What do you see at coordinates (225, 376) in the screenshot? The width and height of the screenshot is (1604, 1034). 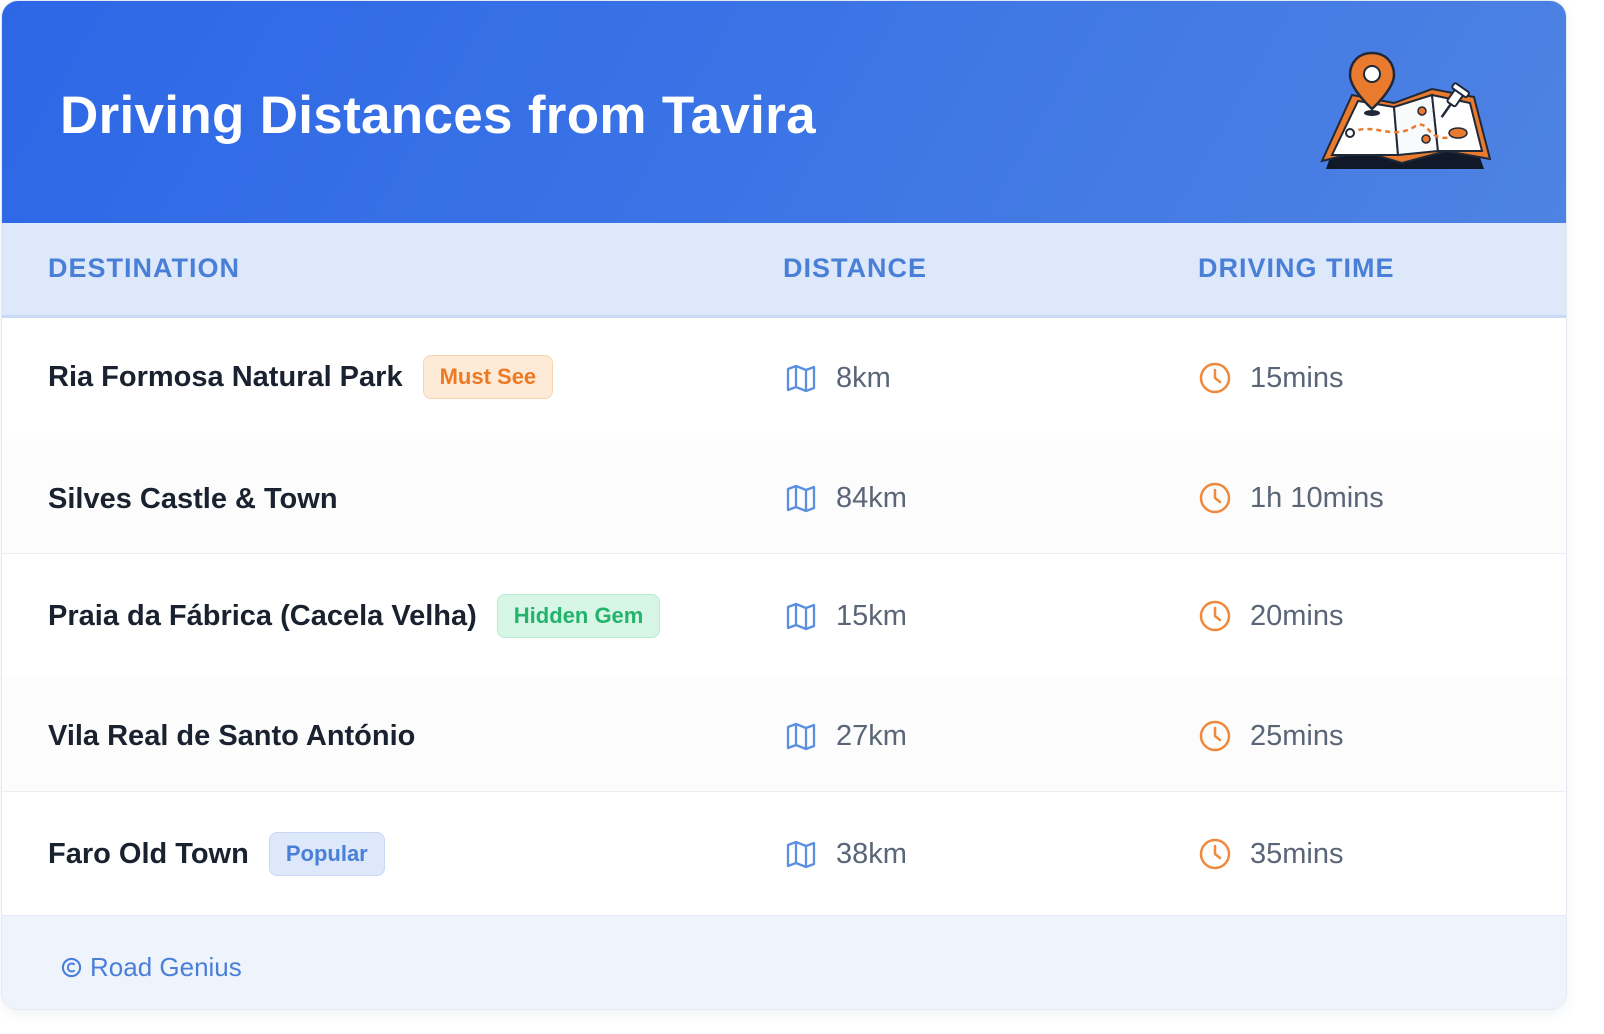 I see `destination-name: Ria Formosa Natural Park` at bounding box center [225, 376].